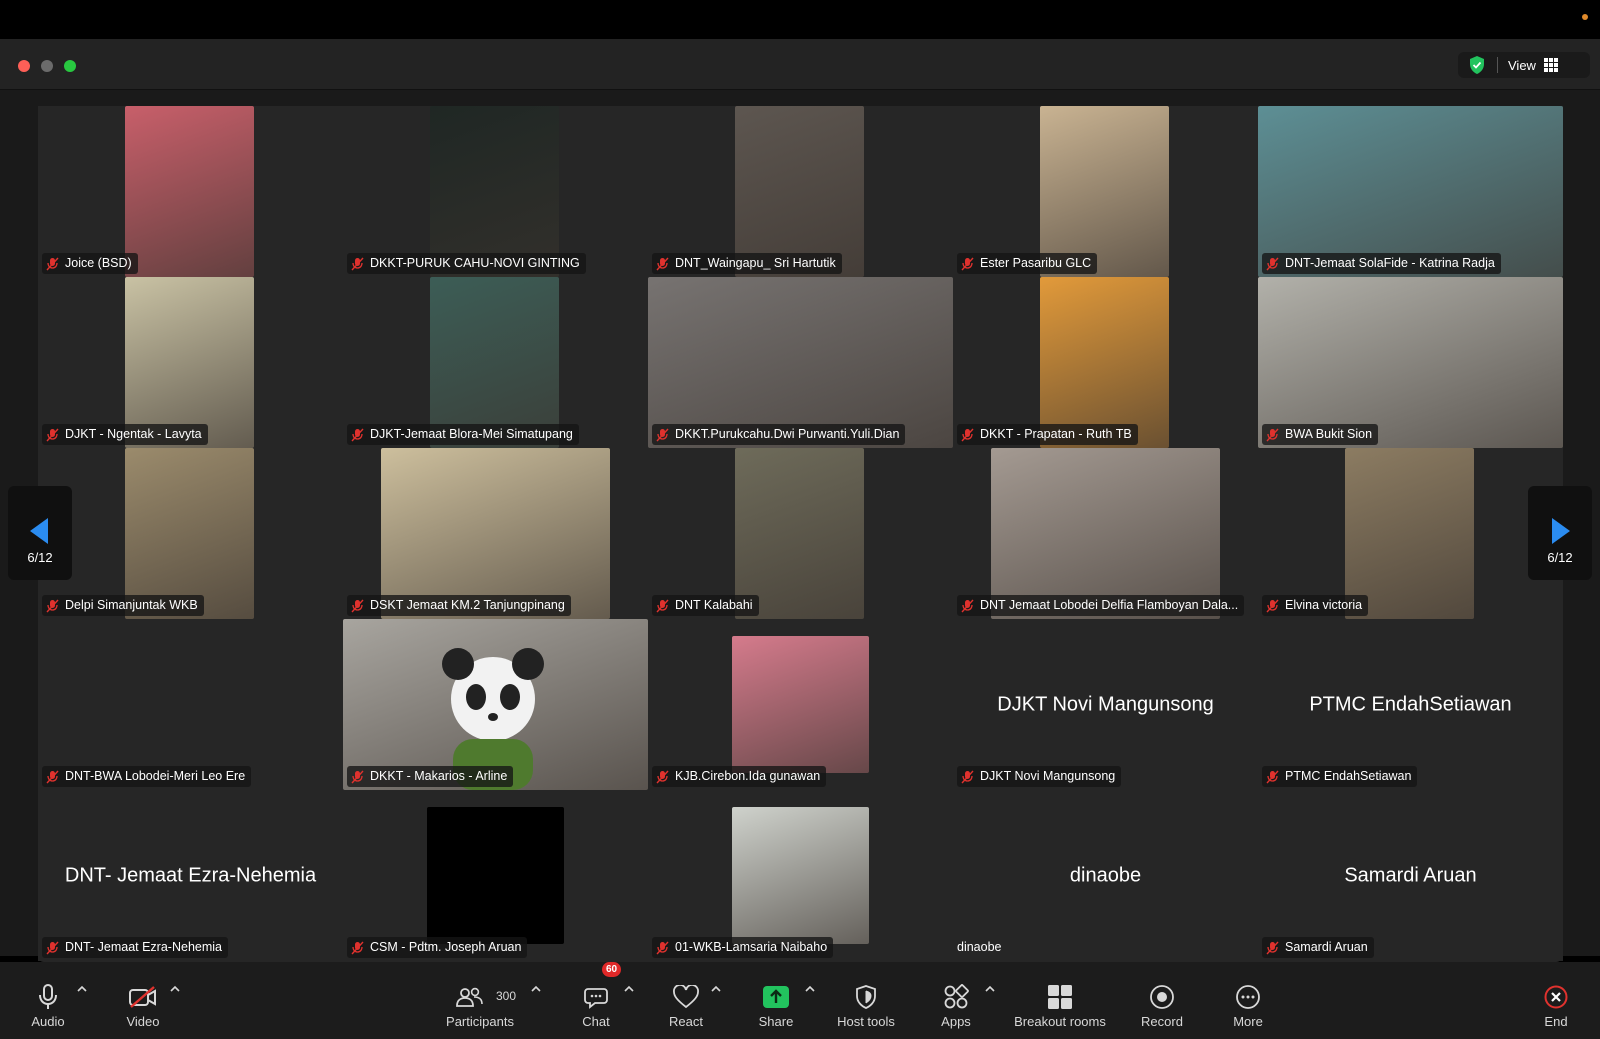  I want to click on participant-name: Delpi Simanjuntak WKB, so click(131, 605).